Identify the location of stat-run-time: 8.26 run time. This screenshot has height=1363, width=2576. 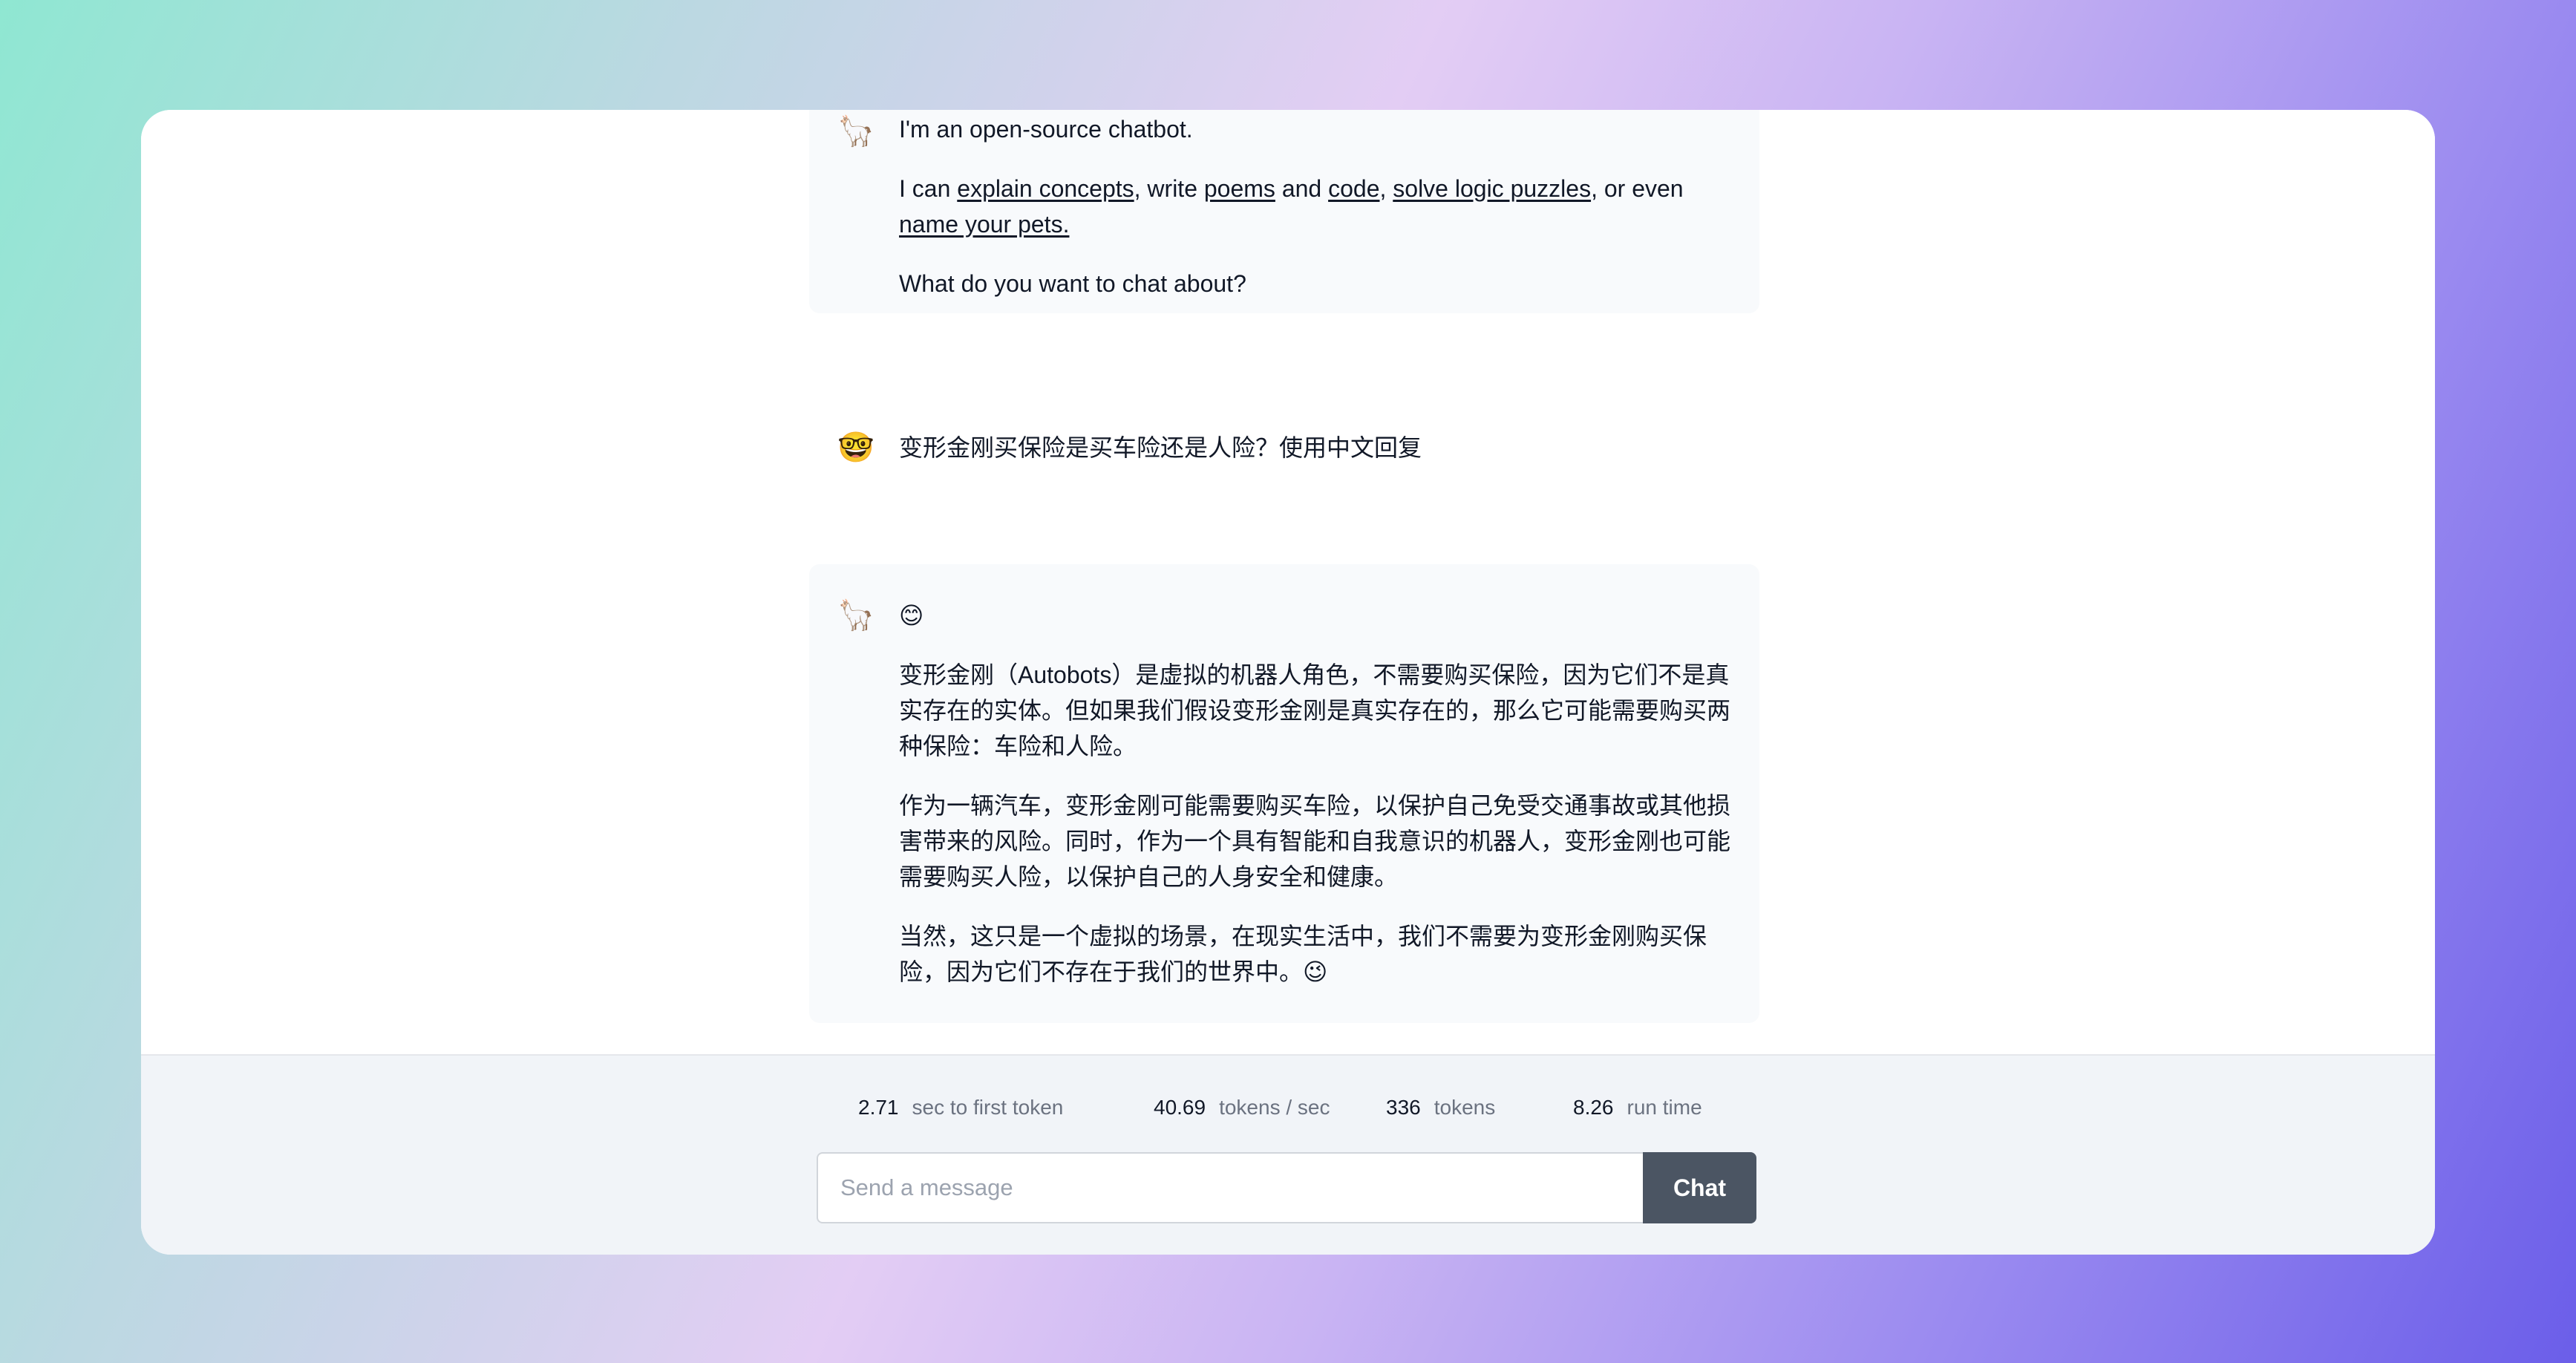
(1637, 1108).